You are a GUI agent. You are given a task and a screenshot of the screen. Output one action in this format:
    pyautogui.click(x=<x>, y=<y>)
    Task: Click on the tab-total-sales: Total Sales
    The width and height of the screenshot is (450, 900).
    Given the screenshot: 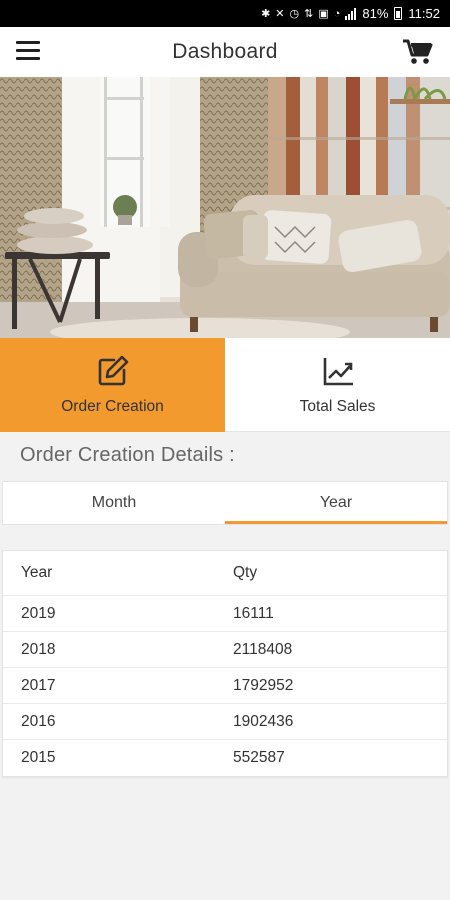 What is the action you would take?
    pyautogui.click(x=337, y=385)
    